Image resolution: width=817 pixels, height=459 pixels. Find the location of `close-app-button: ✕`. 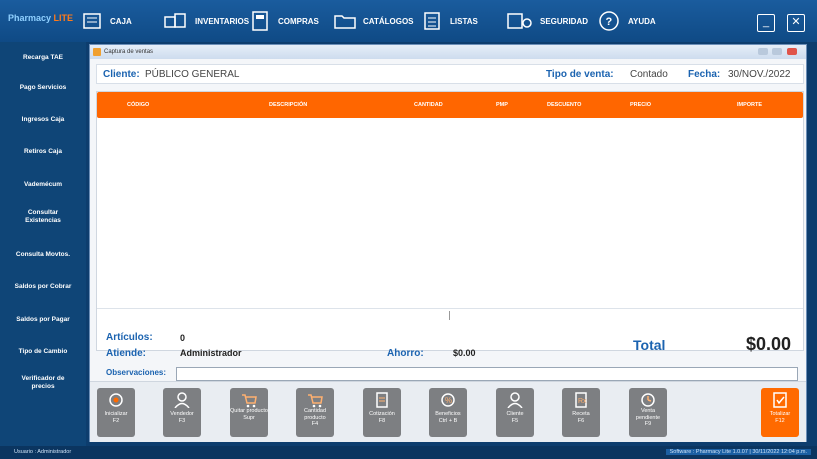

close-app-button: ✕ is located at coordinates (796, 23).